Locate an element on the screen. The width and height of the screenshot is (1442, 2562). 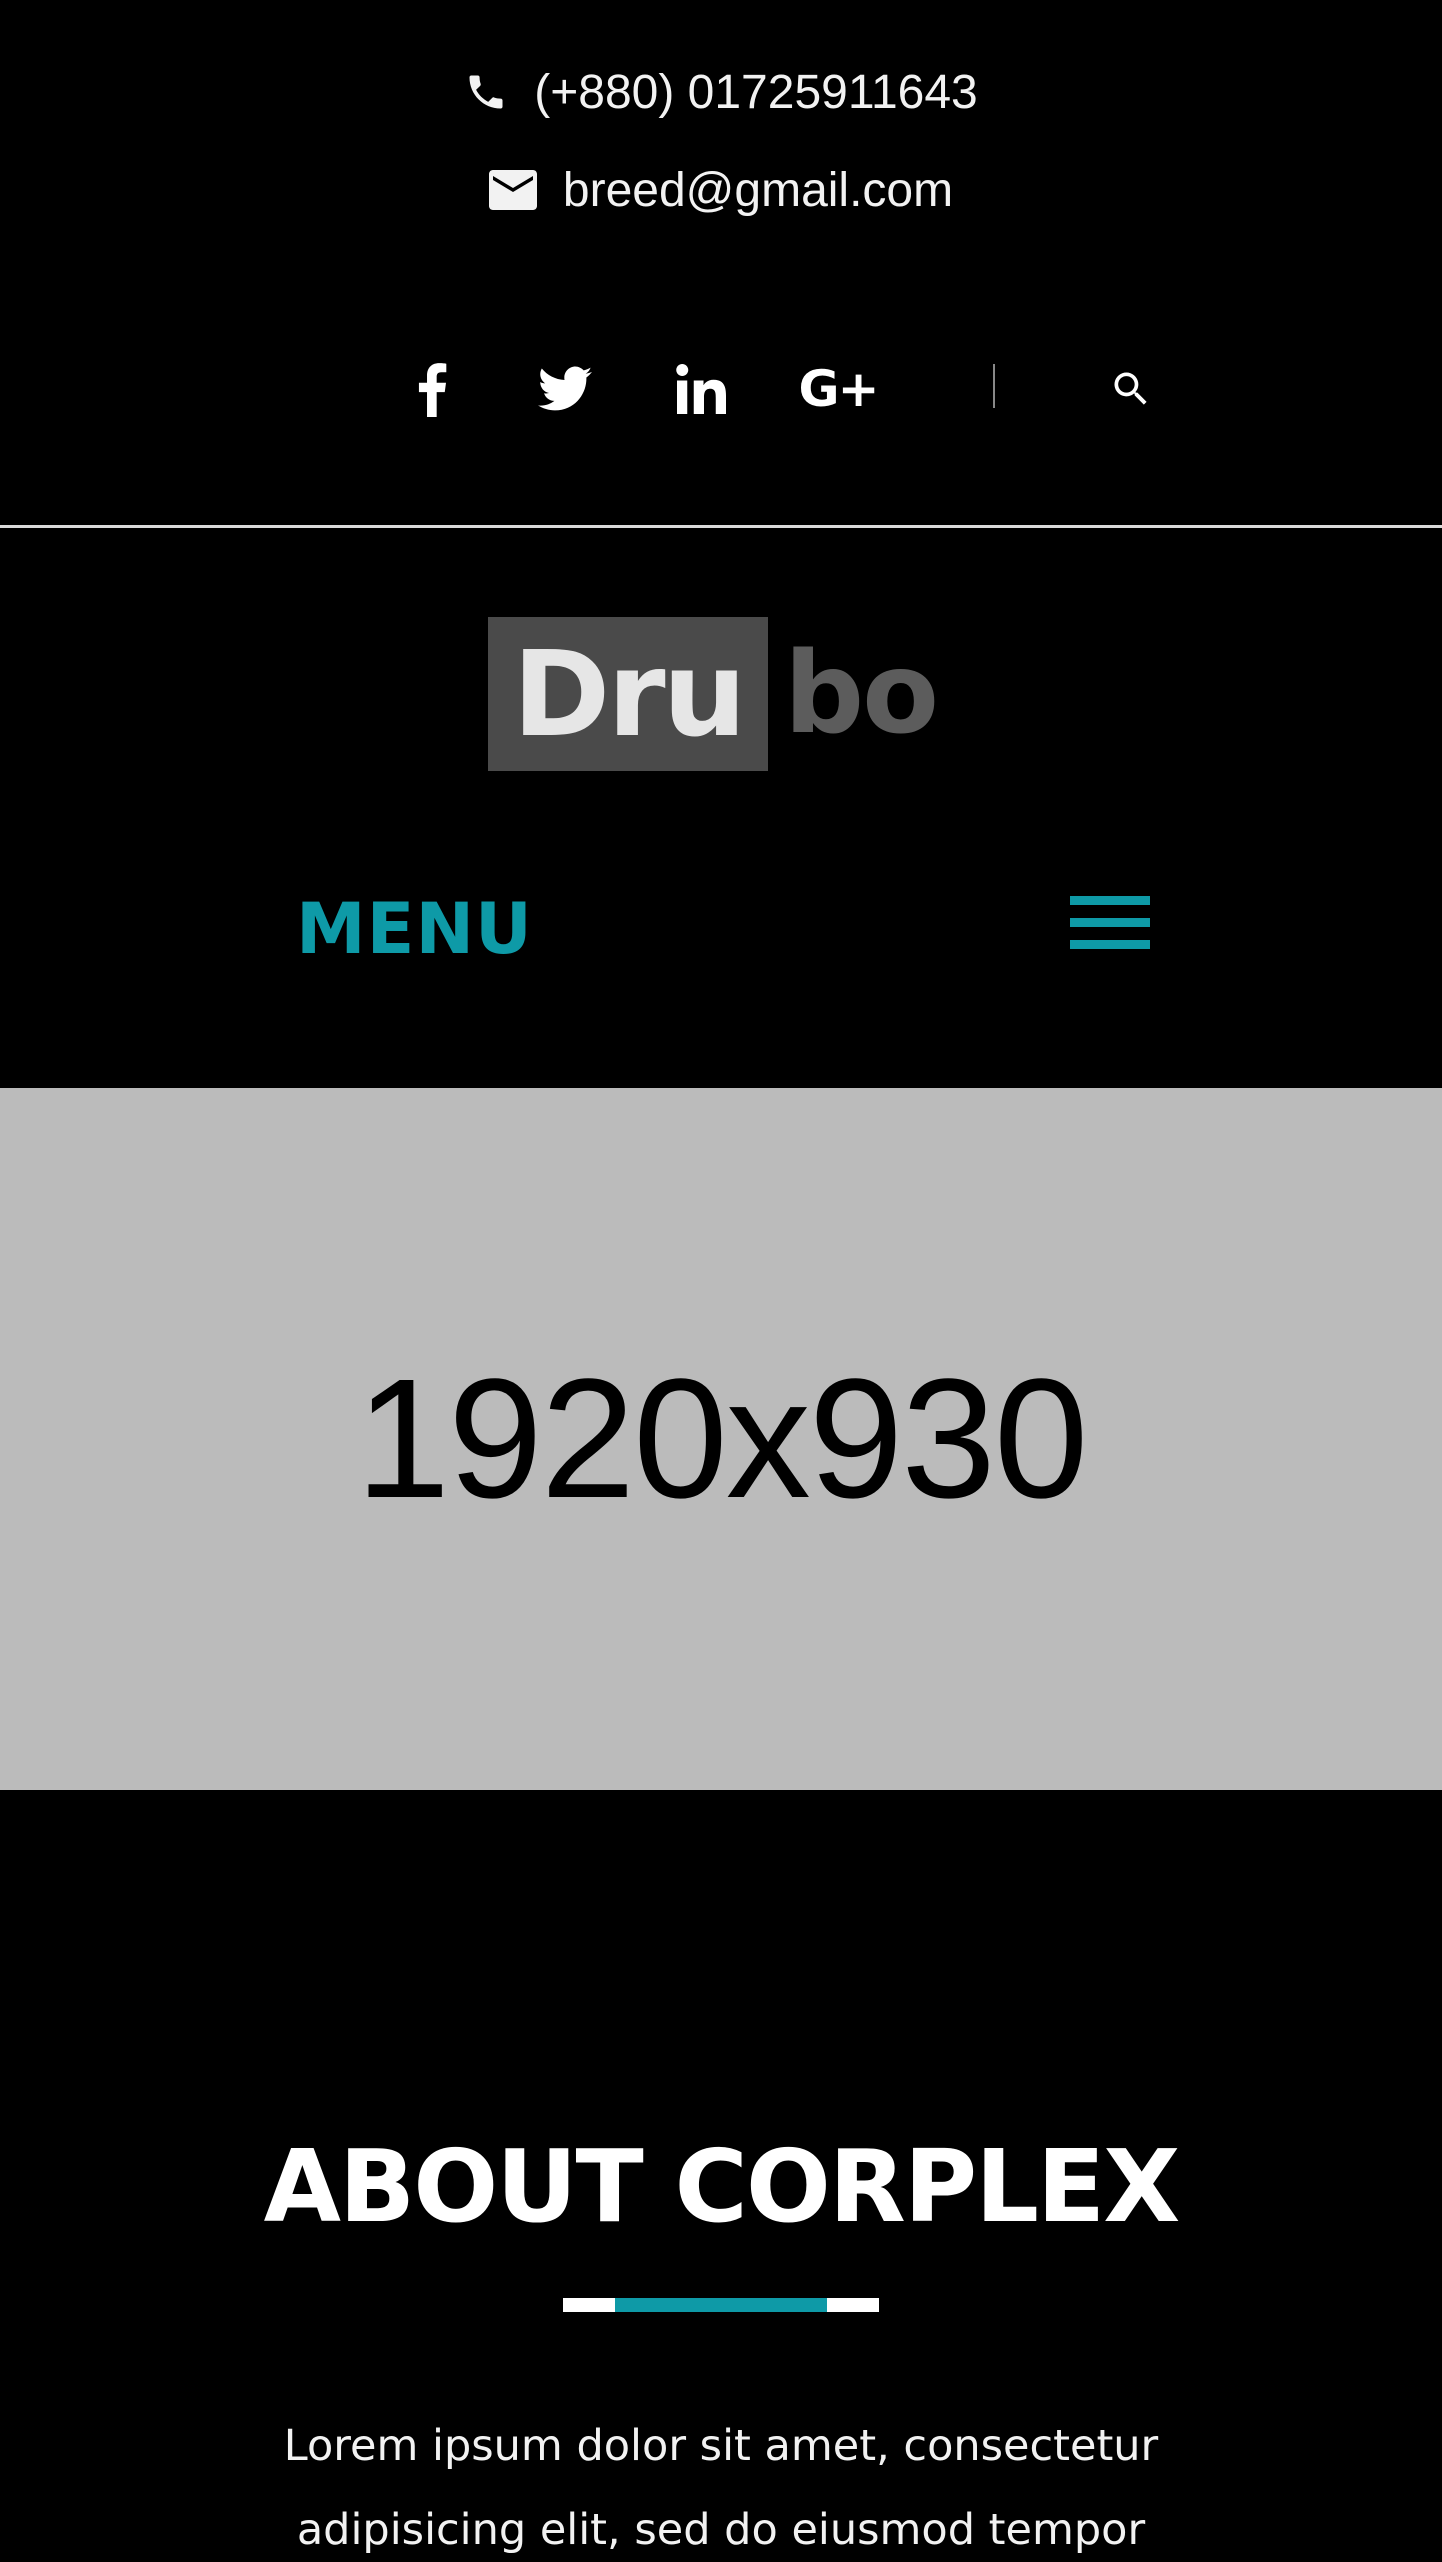
site-logo: Dru bo is located at coordinates (713, 694).